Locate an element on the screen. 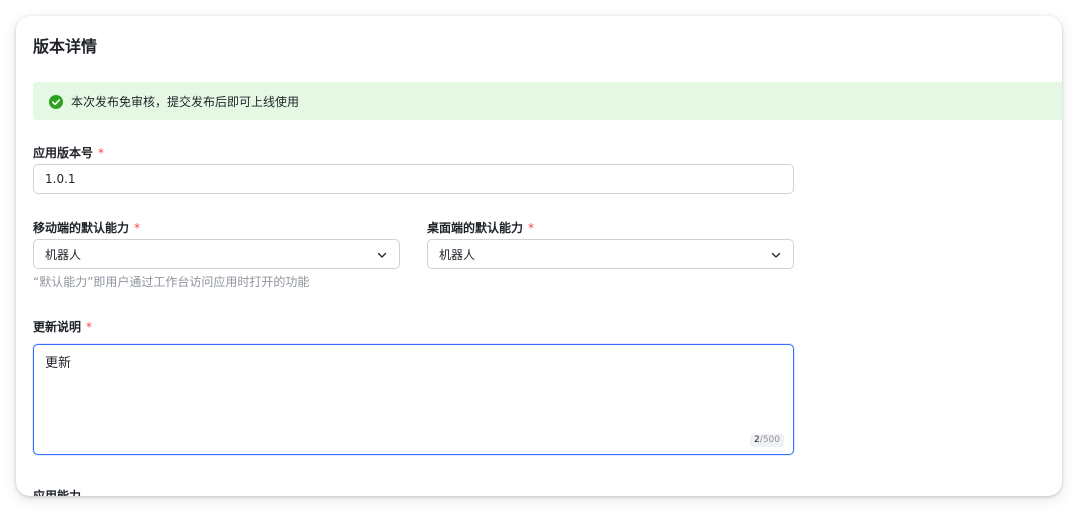 The image size is (1080, 514). update-notes-label-text: 更新说明 is located at coordinates (57, 327).